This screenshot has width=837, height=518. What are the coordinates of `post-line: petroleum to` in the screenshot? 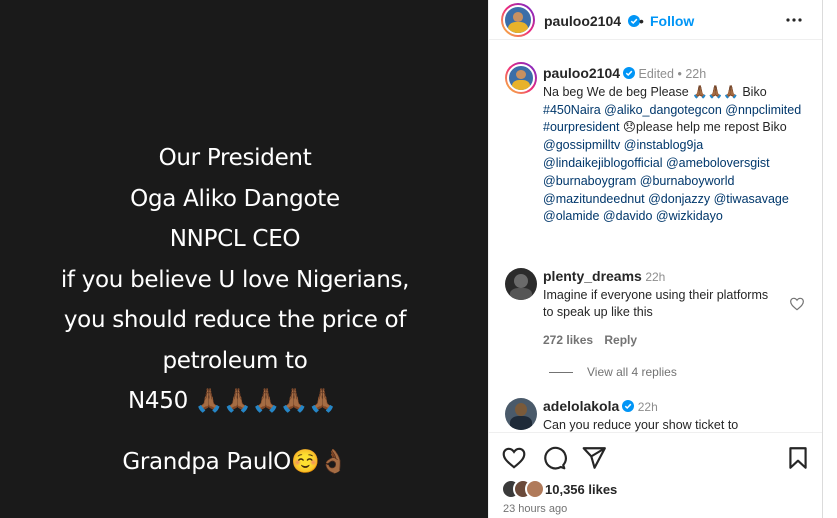 It's located at (235, 360).